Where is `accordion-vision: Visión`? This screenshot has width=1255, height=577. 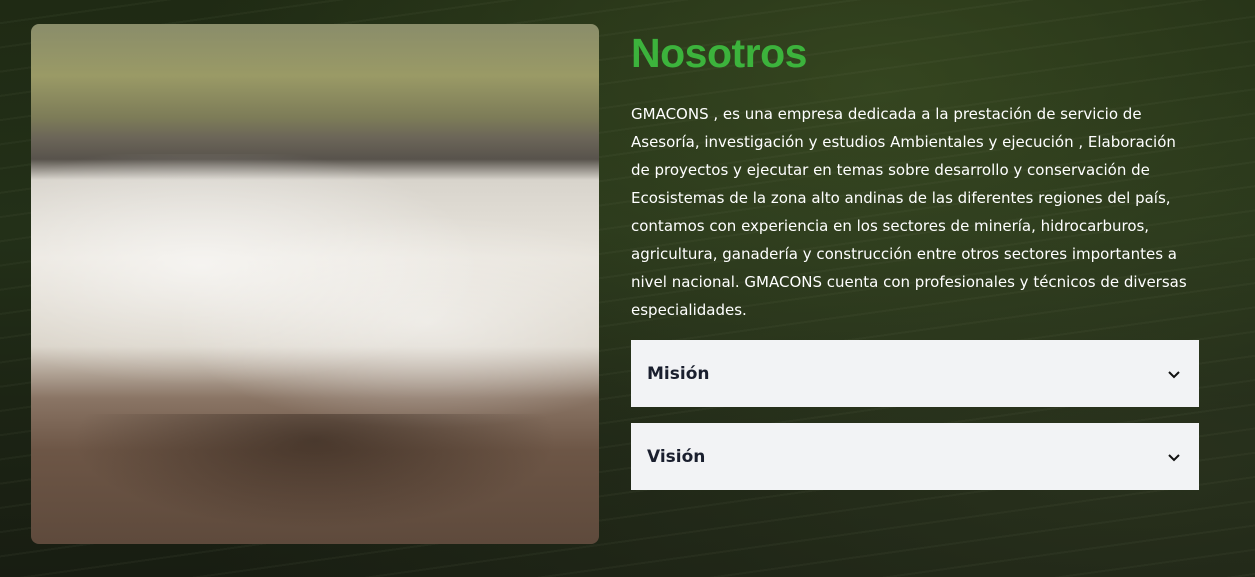
accordion-vision: Visión is located at coordinates (915, 456).